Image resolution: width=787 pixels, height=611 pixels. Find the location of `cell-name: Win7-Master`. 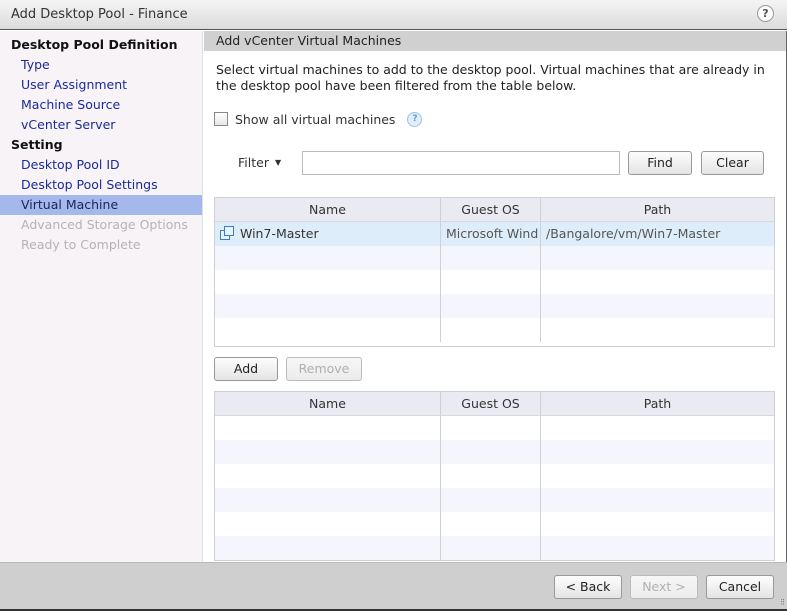

cell-name: Win7-Master is located at coordinates (328, 234).